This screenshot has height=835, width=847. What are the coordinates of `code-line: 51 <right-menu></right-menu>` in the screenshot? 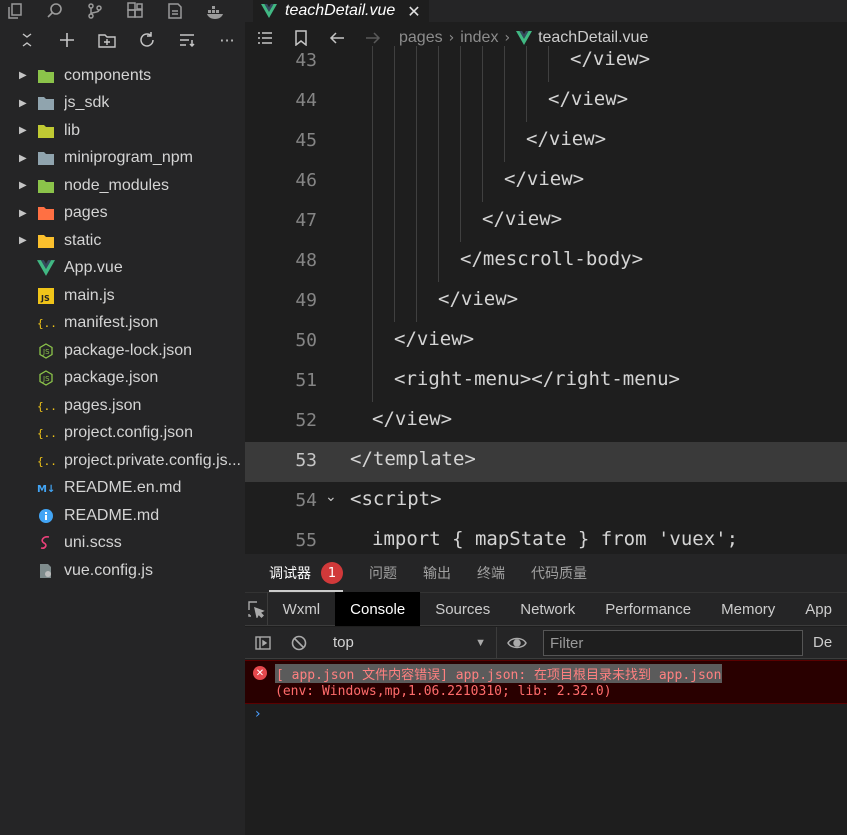 It's located at (546, 382).